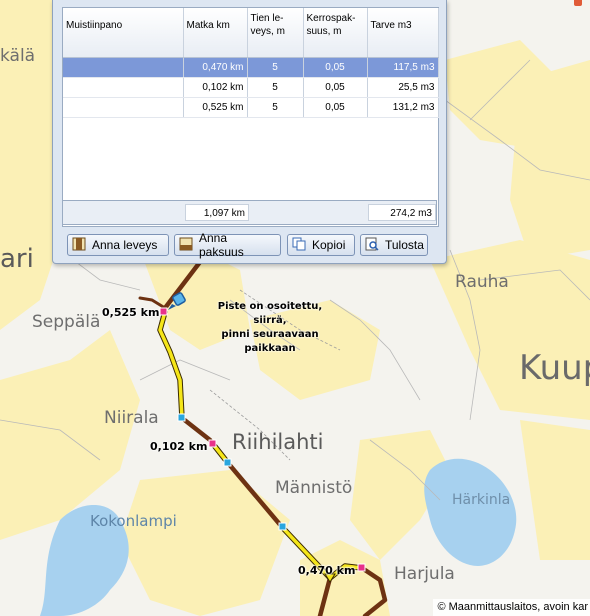 The width and height of the screenshot is (590, 616). I want to click on place-label: Harjula, so click(424, 574).